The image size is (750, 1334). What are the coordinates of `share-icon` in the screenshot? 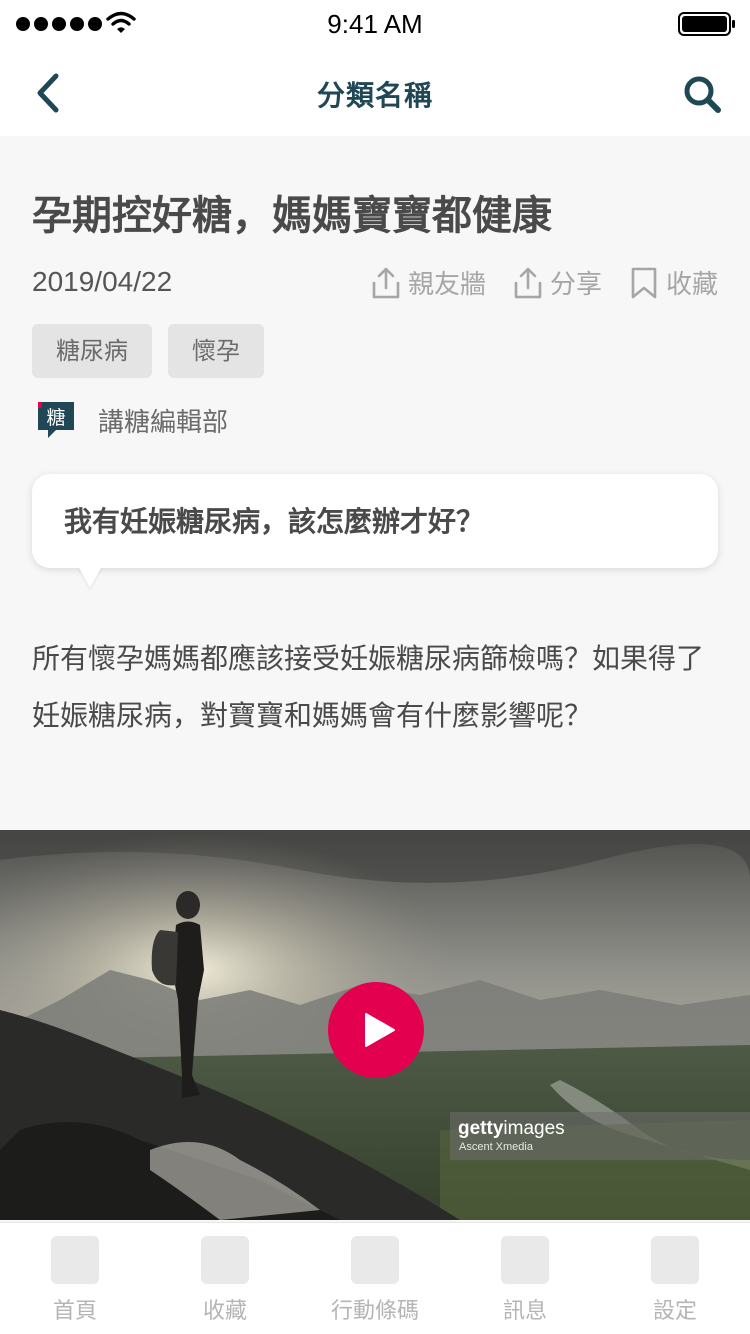 It's located at (528, 282).